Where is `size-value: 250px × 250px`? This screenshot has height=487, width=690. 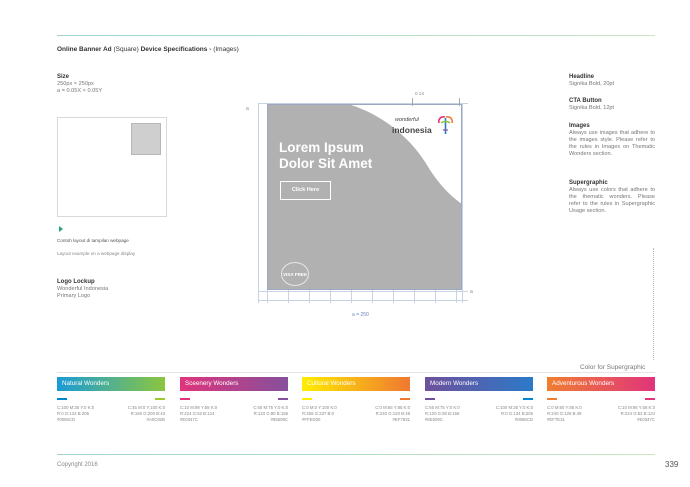 size-value: 250px × 250px is located at coordinates (75, 84).